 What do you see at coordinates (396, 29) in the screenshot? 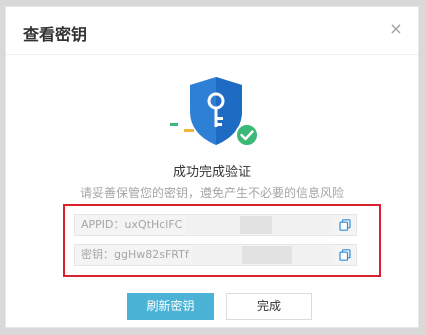
I see `close-icon: ×` at bounding box center [396, 29].